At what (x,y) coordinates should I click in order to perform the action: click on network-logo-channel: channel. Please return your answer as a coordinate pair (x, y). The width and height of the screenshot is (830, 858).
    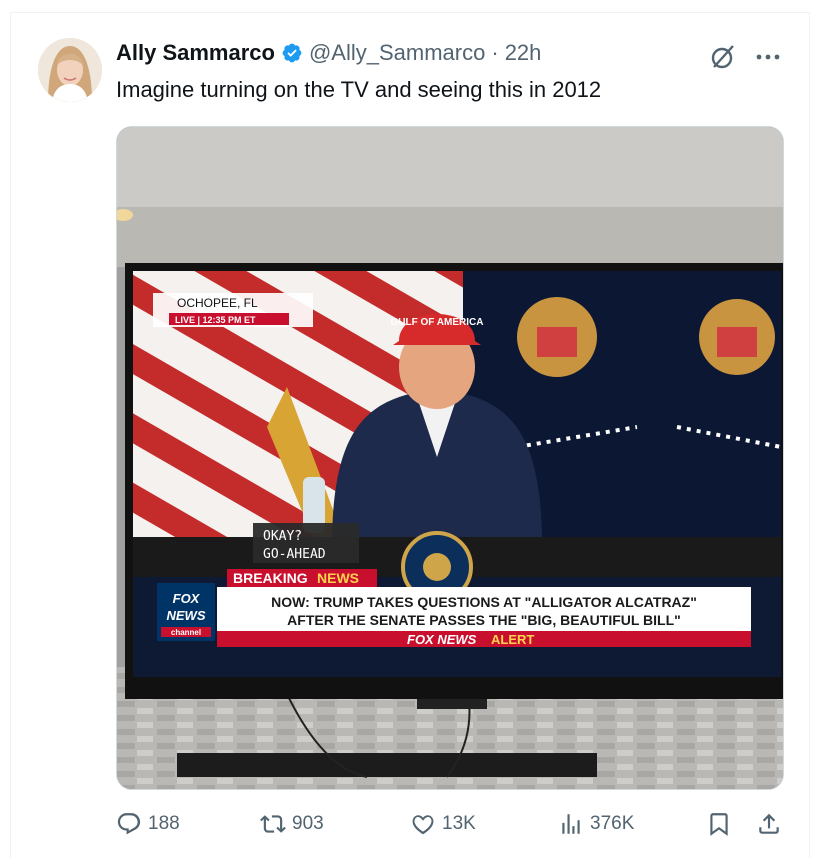
    Looking at the image, I should click on (186, 632).